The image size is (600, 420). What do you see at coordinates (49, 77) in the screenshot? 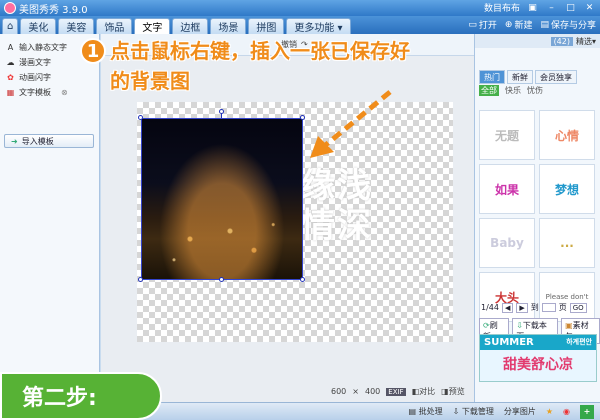
I see `left-item-flash-text: ✿ 动画闪字` at bounding box center [49, 77].